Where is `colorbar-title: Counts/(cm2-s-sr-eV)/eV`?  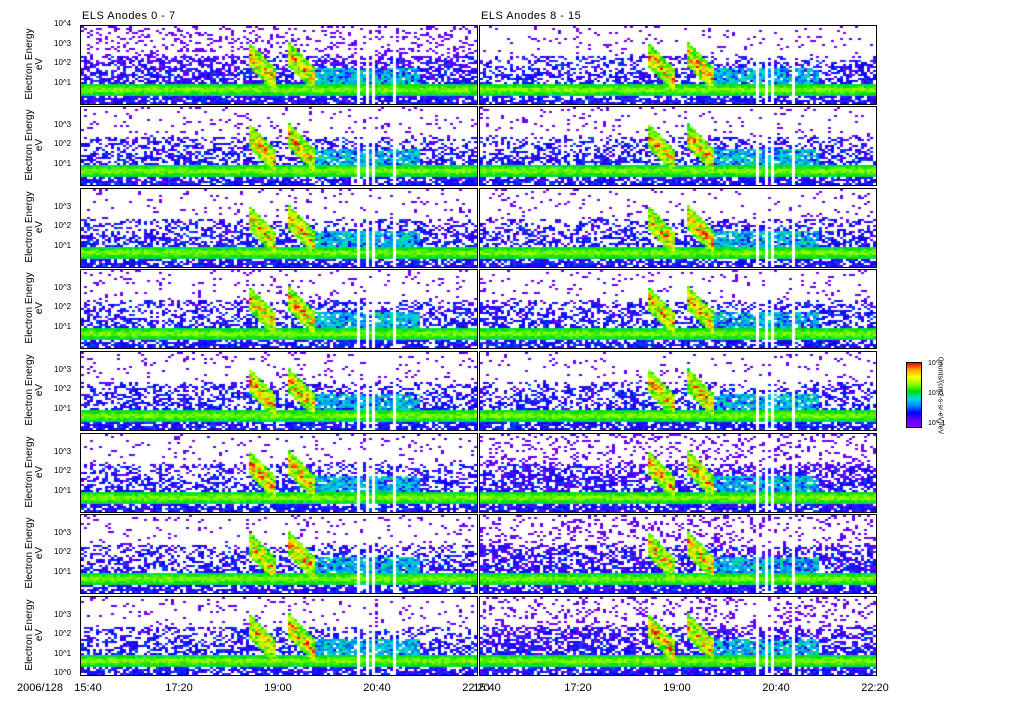
colorbar-title: Counts/(cm2-s-sr-eV)/eV is located at coordinates (940, 395).